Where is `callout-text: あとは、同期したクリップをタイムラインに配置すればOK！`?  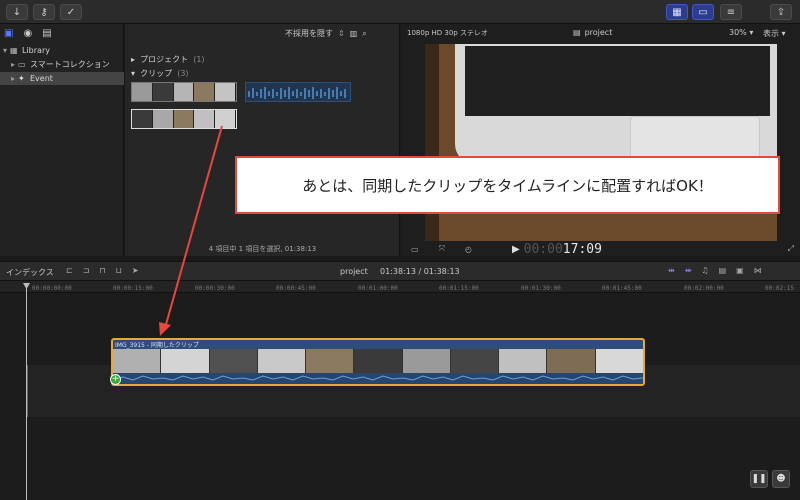
callout-text: あとは、同期したクリップをタイムラインに配置すればOK！ is located at coordinates (507, 185).